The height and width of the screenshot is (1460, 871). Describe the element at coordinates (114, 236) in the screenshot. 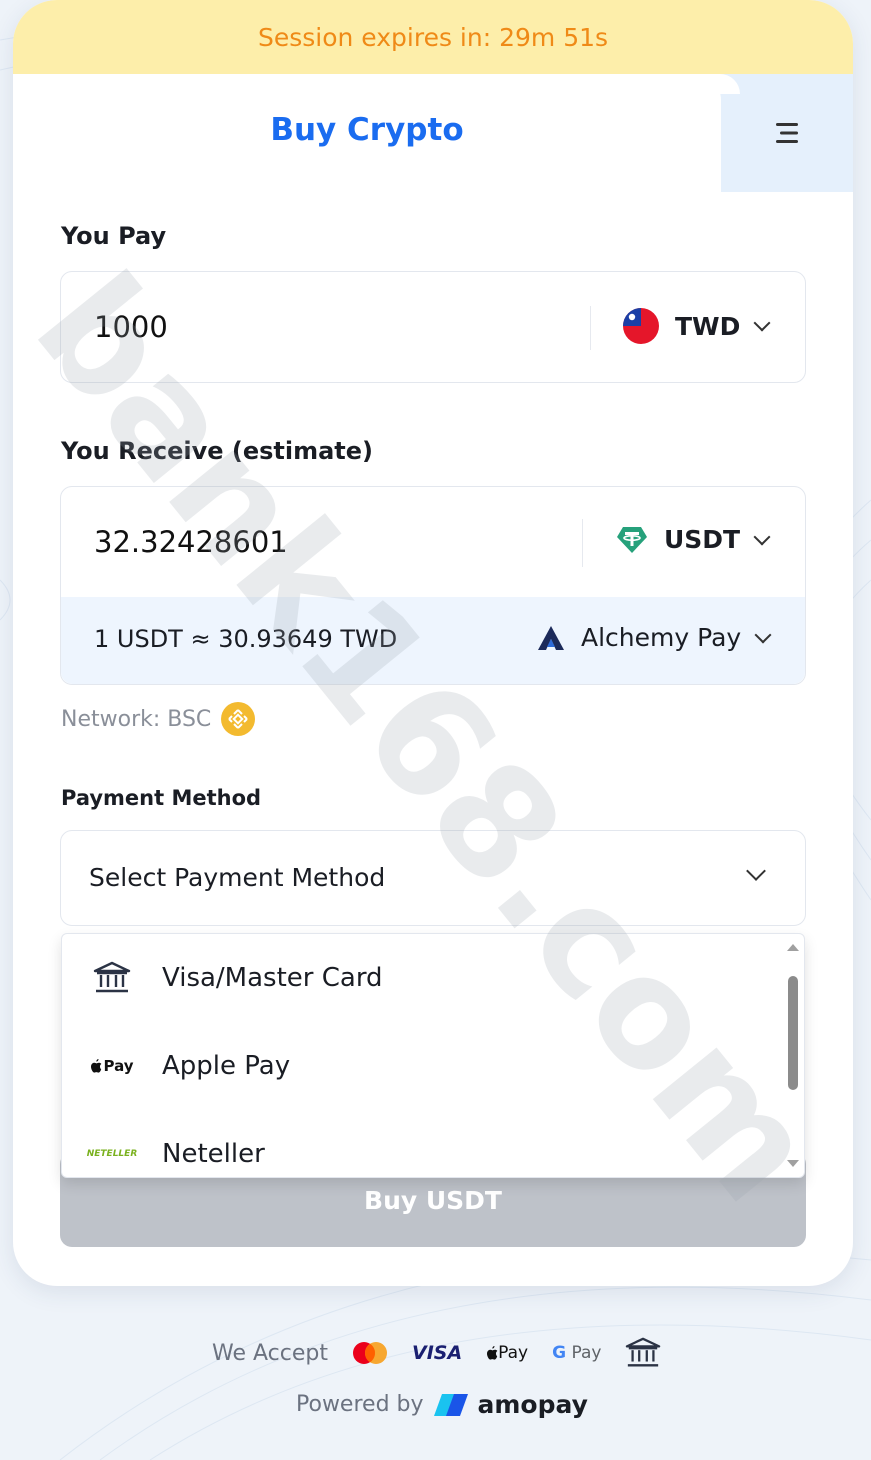

I see `you-pay-label: You Pay` at that location.